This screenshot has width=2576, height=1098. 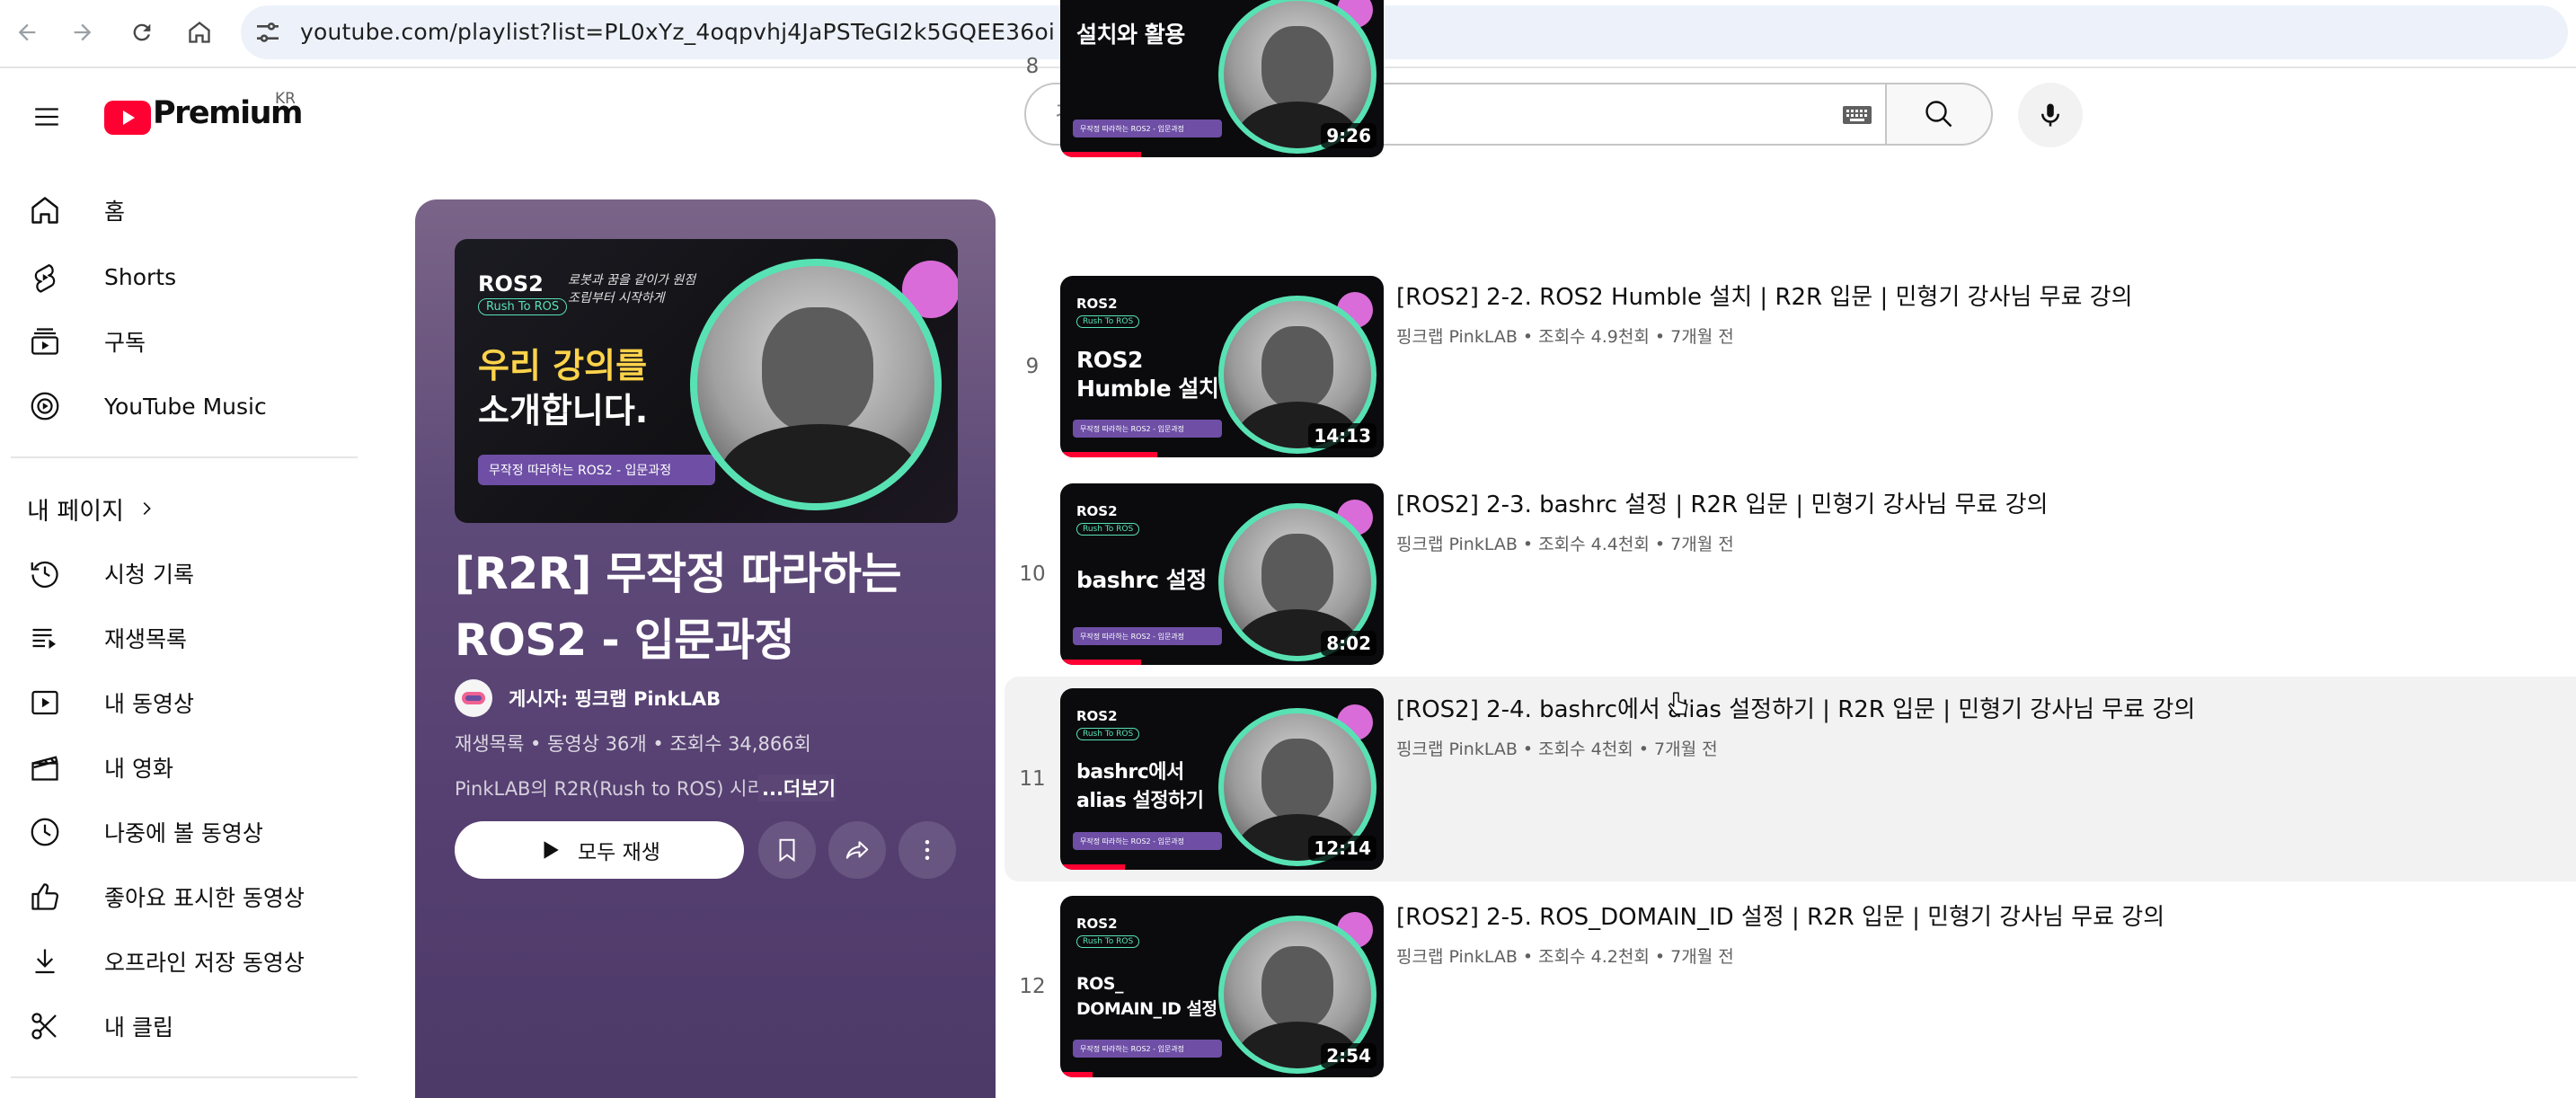 What do you see at coordinates (149, 575) in the screenshot?
I see `sidebar-item-label: 시청 기록` at bounding box center [149, 575].